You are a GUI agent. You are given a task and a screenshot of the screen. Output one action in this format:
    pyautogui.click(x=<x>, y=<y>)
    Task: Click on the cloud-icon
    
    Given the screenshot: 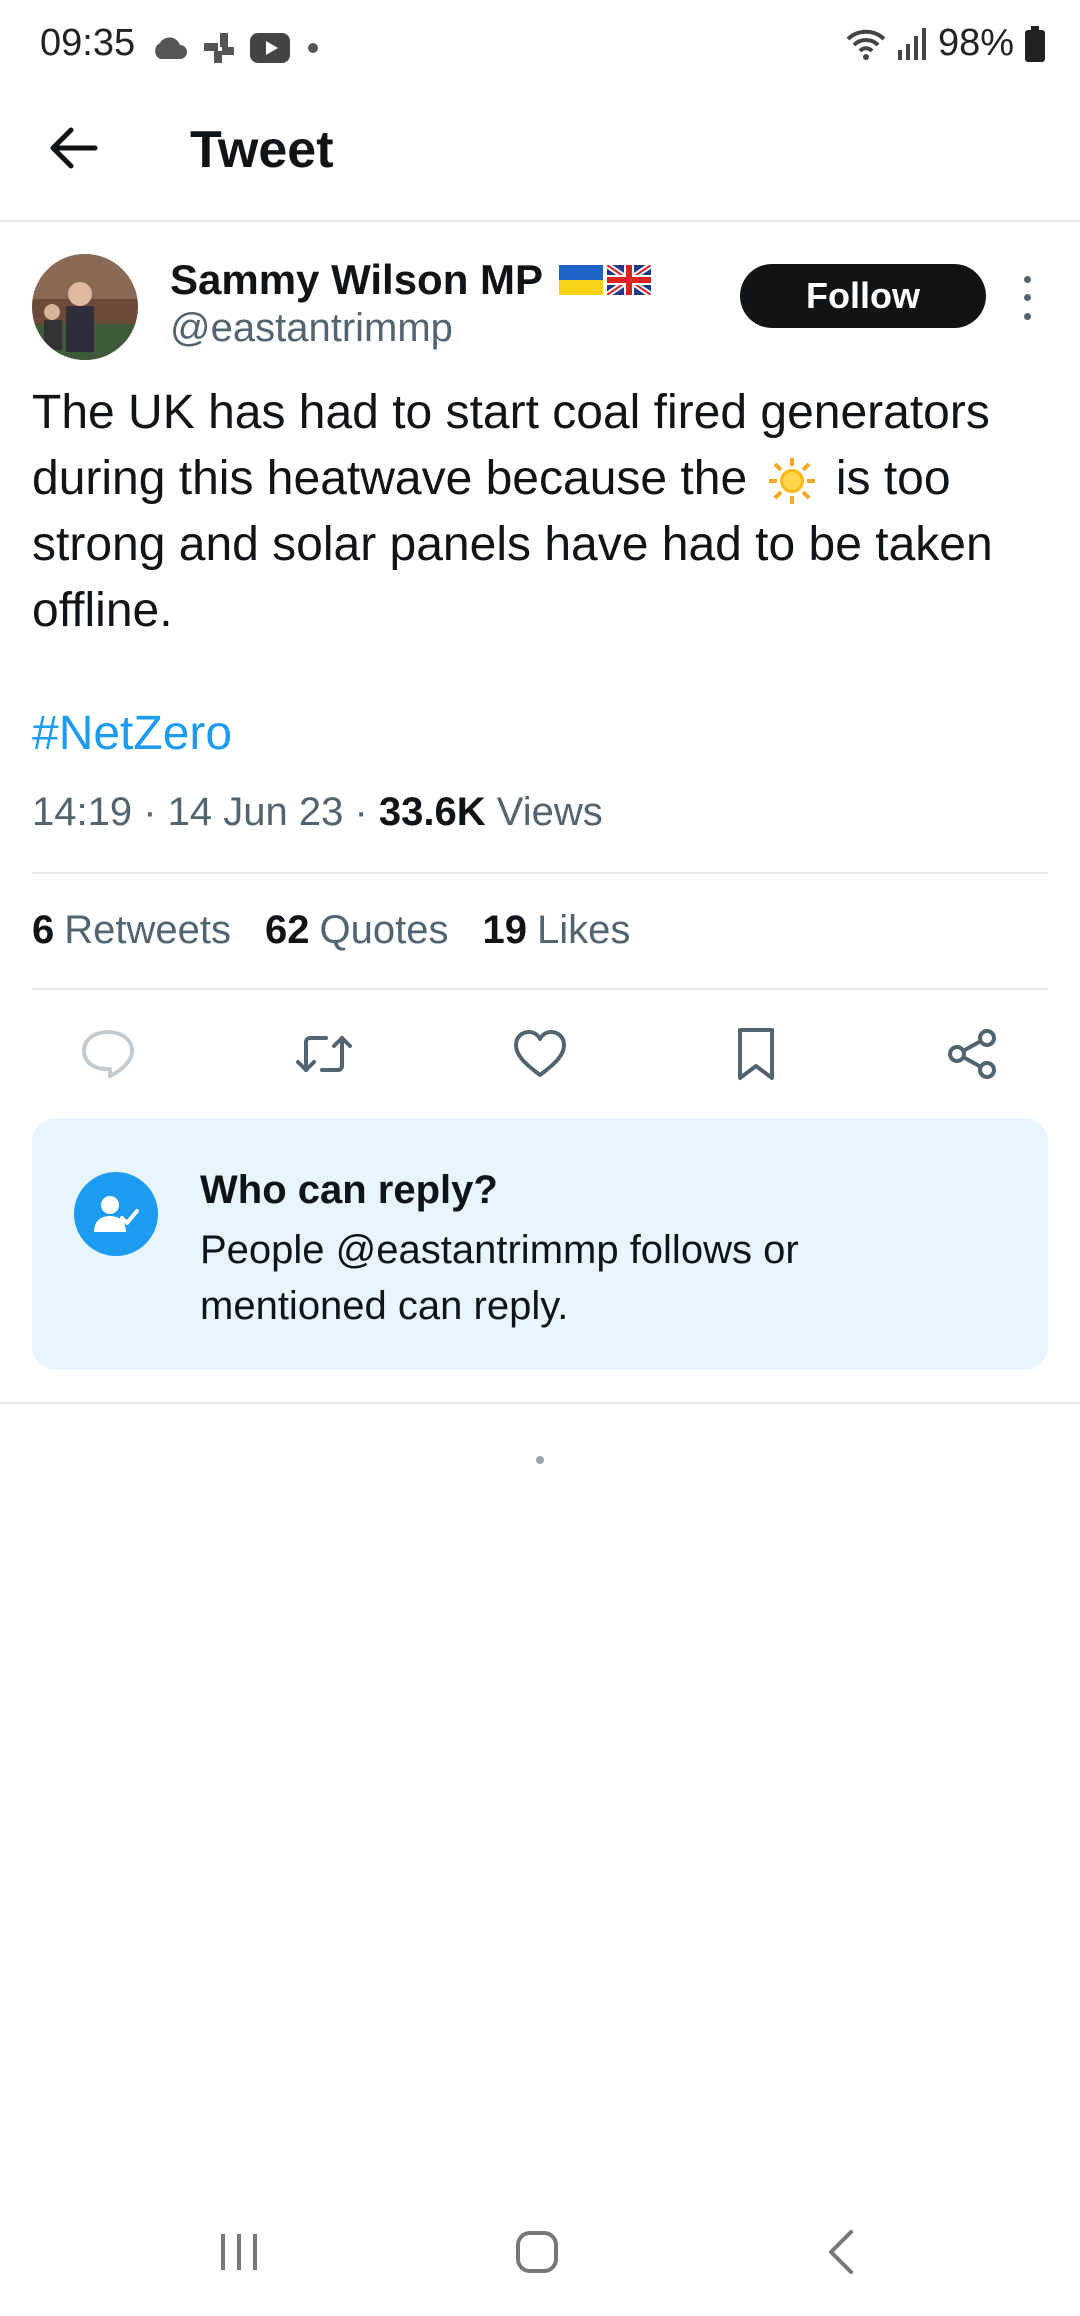 What is the action you would take?
    pyautogui.click(x=171, y=48)
    